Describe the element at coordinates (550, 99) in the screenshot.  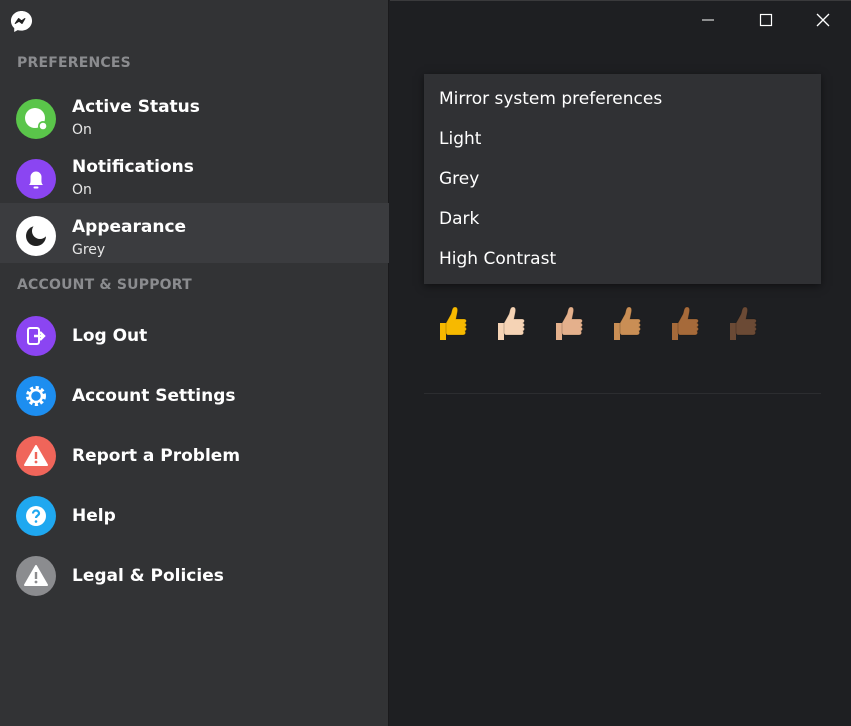
I see `menu-item-mirror-system: Mirror system preferences` at that location.